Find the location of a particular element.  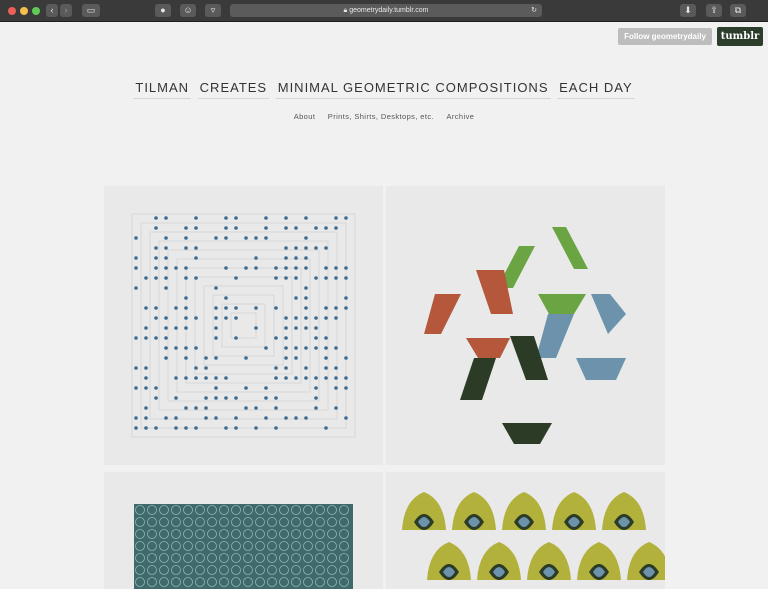

dot-grid-image is located at coordinates (243, 325).